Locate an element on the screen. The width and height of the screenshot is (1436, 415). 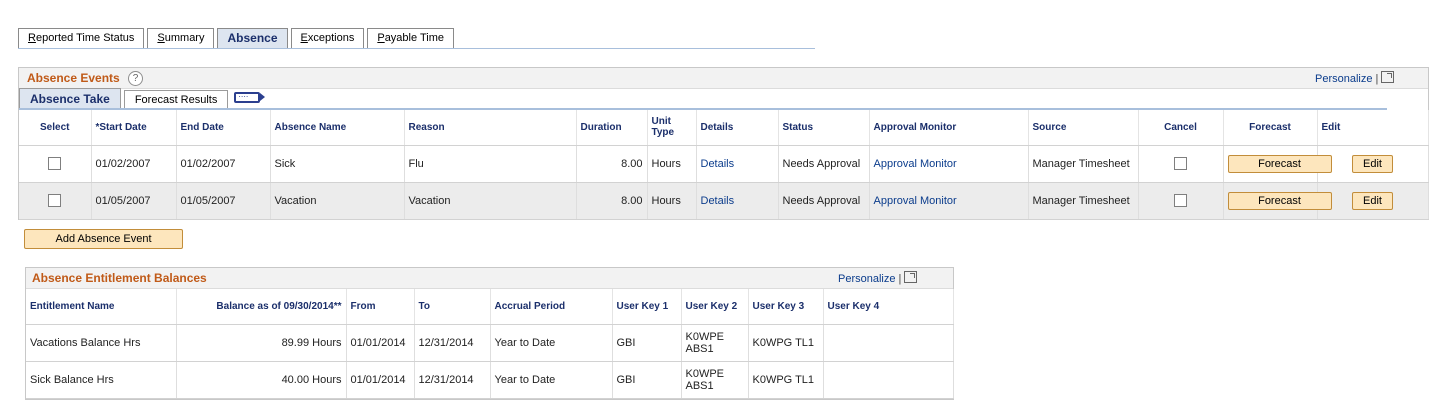
source: Manager Timesheet is located at coordinates (1083, 201).